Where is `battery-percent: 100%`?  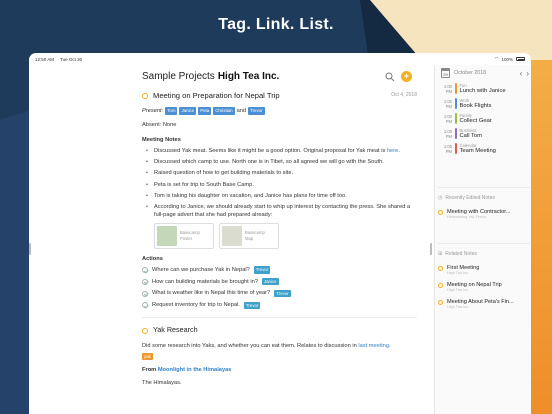 battery-percent: 100% is located at coordinates (507, 59).